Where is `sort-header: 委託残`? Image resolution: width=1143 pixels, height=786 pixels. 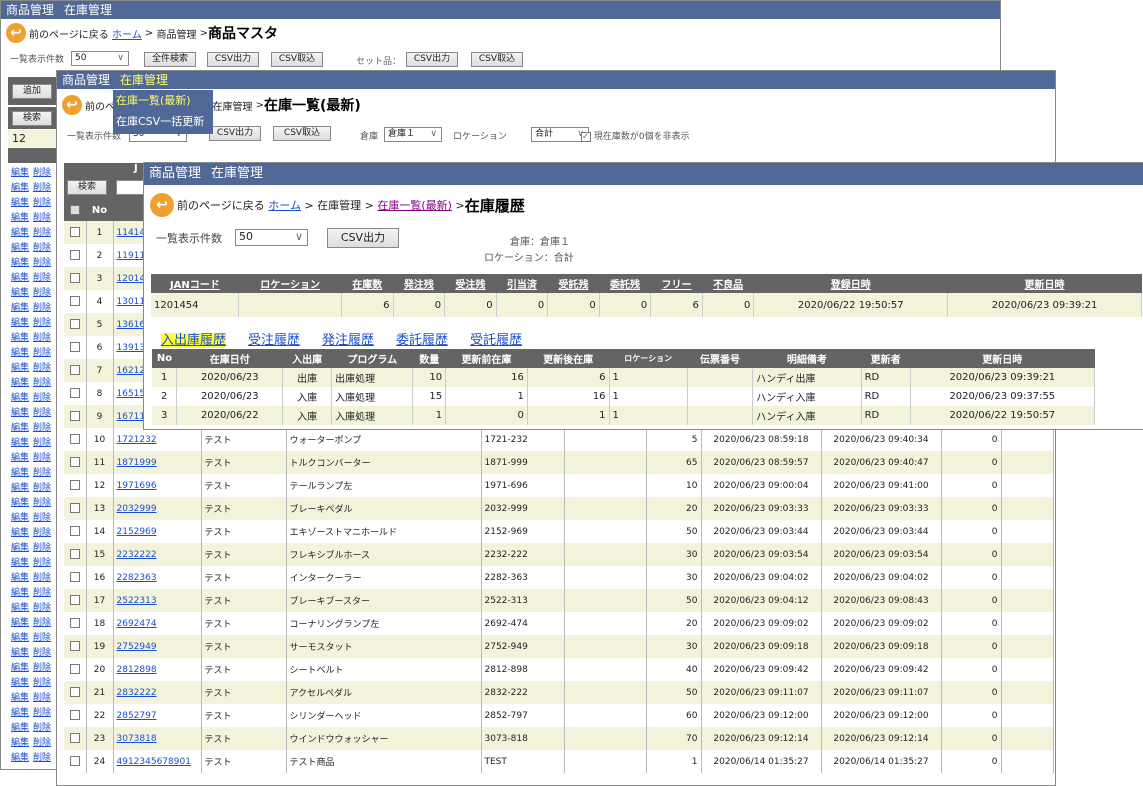 sort-header: 委託残 is located at coordinates (625, 283).